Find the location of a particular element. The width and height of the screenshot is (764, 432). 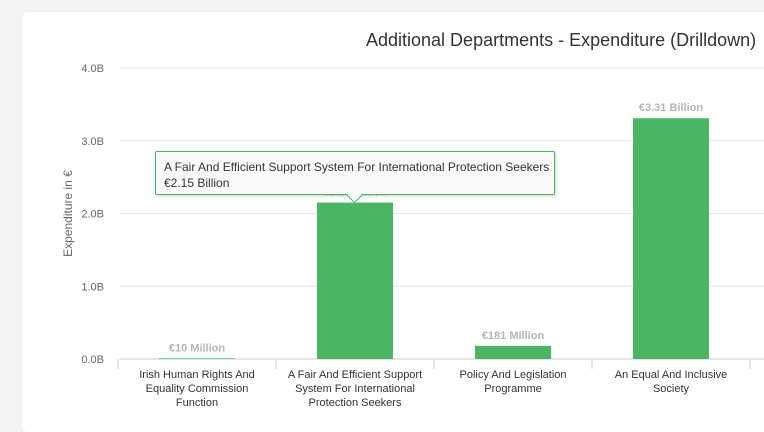

data-label: €181 Million is located at coordinates (513, 336).